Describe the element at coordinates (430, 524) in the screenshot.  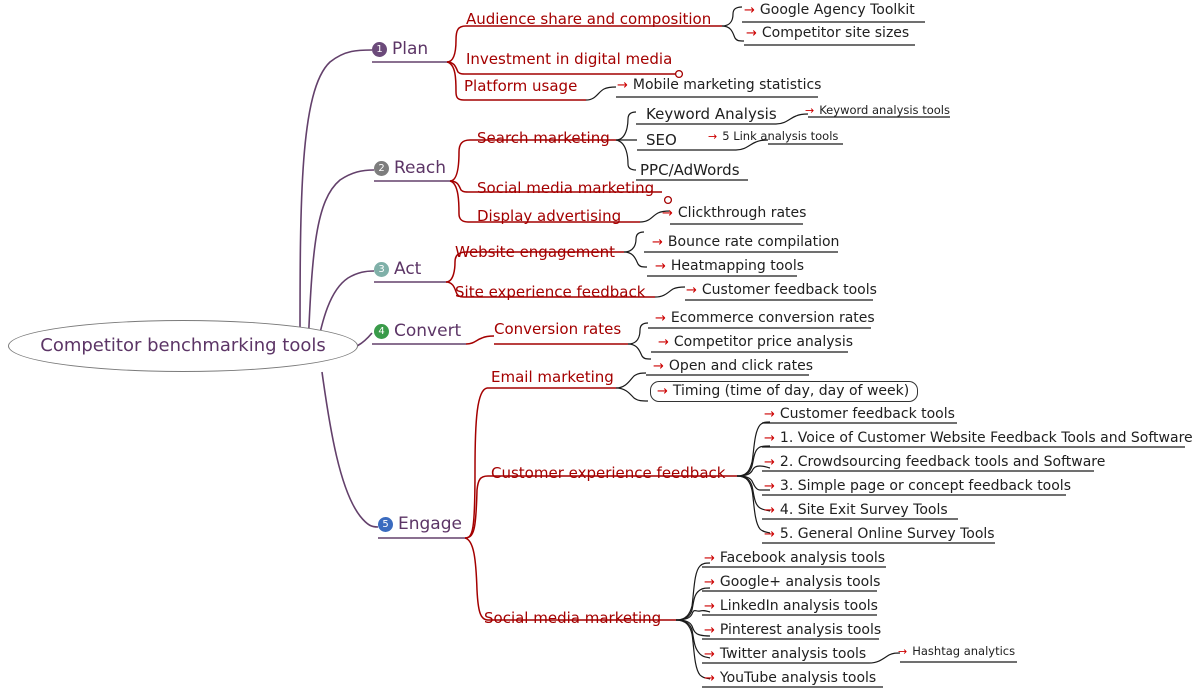
I see `branch-label: Engage` at that location.